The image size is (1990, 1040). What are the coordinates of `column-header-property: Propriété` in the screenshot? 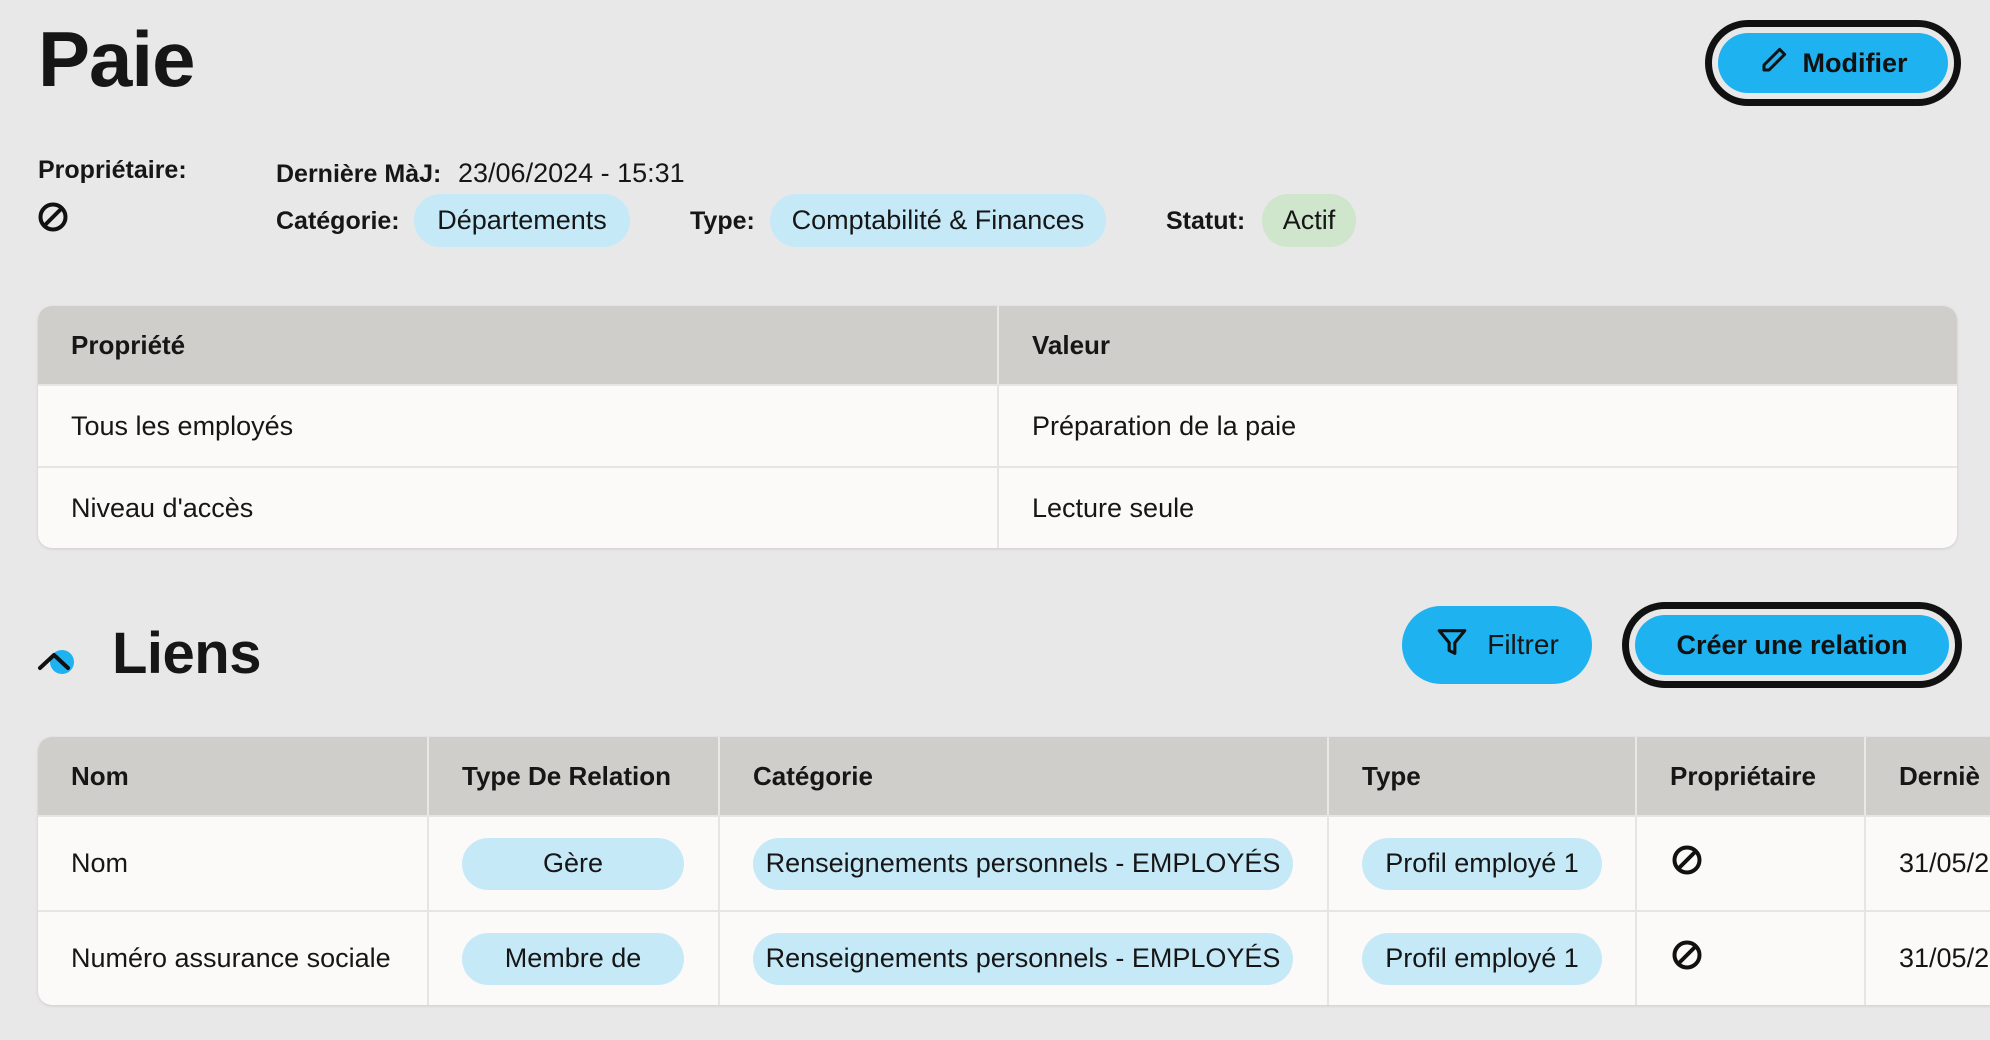 It's located at (518, 345).